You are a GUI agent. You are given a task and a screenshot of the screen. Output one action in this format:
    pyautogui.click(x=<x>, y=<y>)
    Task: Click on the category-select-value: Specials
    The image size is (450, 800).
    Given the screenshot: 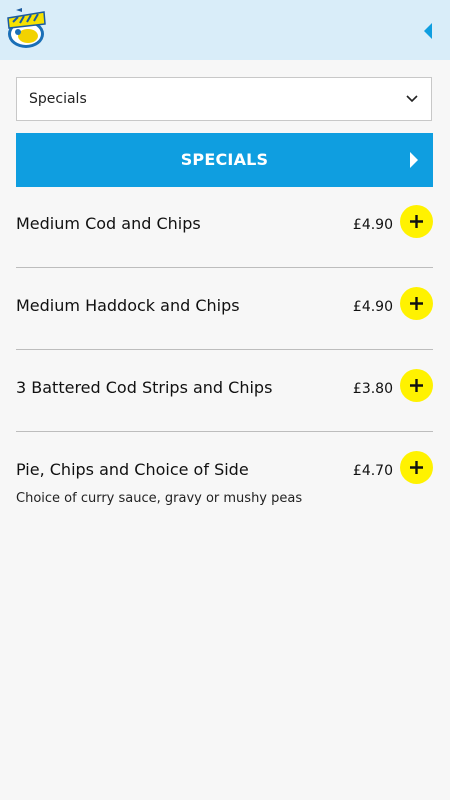 What is the action you would take?
    pyautogui.click(x=58, y=99)
    